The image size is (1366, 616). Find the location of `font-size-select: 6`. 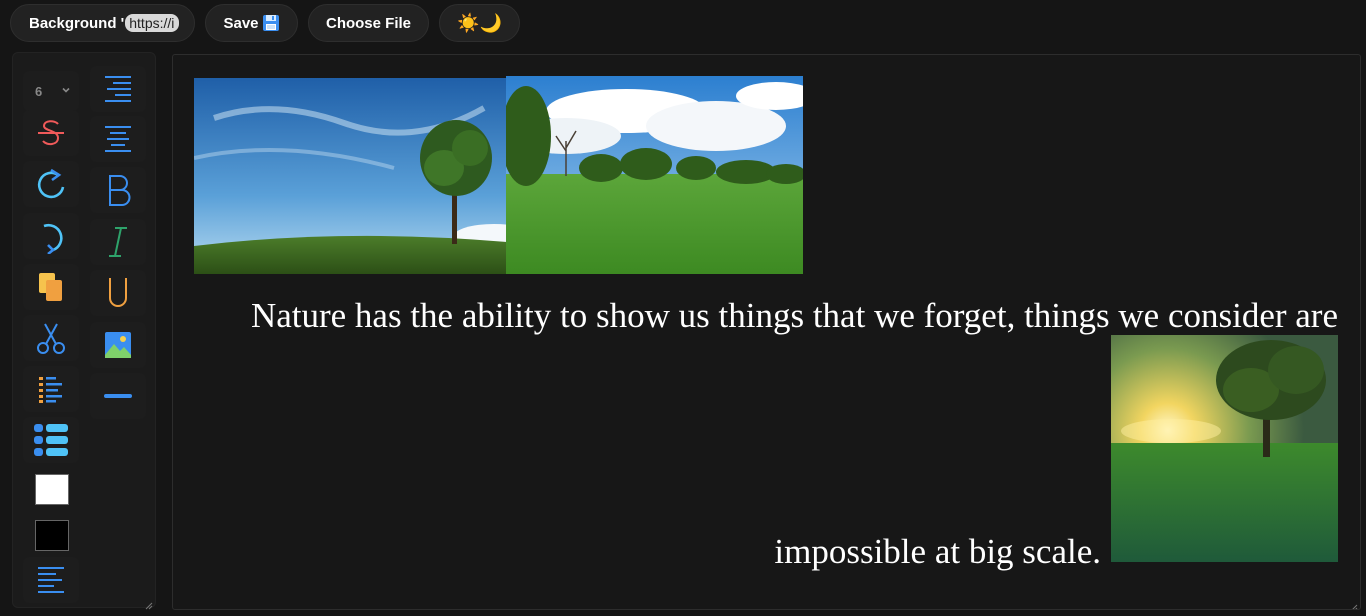

font-size-select: 6 is located at coordinates (51, 91).